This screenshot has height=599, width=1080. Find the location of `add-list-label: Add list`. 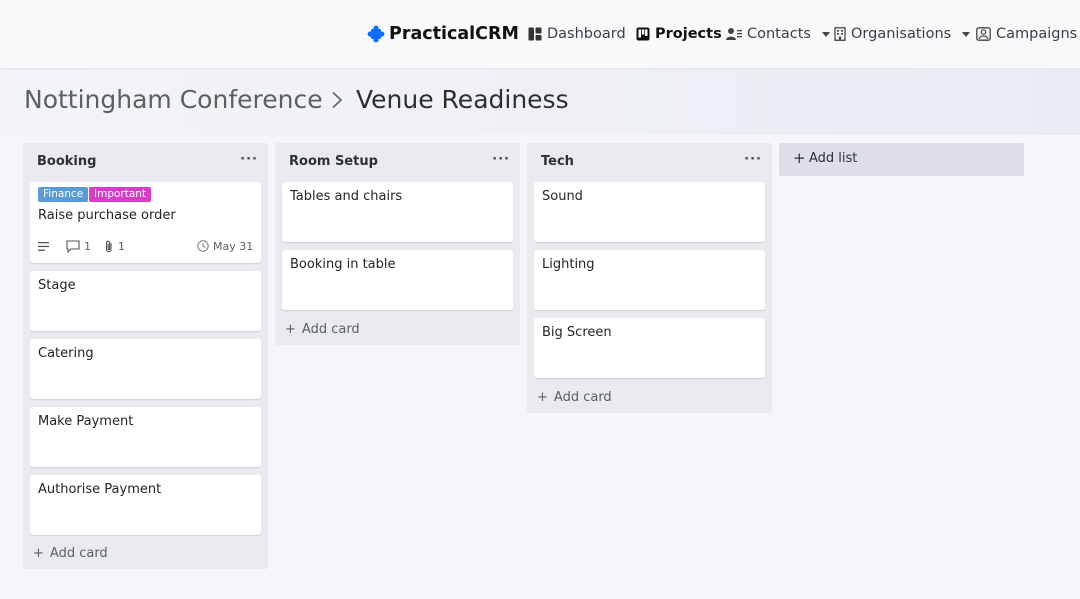

add-list-label: Add list is located at coordinates (833, 158).